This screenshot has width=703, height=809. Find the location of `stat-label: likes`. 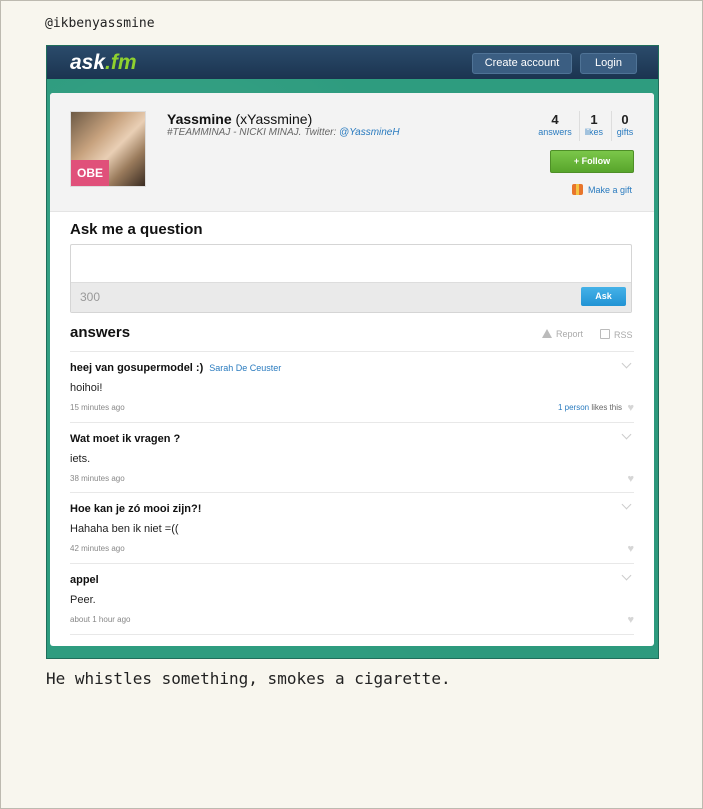

stat-label: likes is located at coordinates (593, 132).